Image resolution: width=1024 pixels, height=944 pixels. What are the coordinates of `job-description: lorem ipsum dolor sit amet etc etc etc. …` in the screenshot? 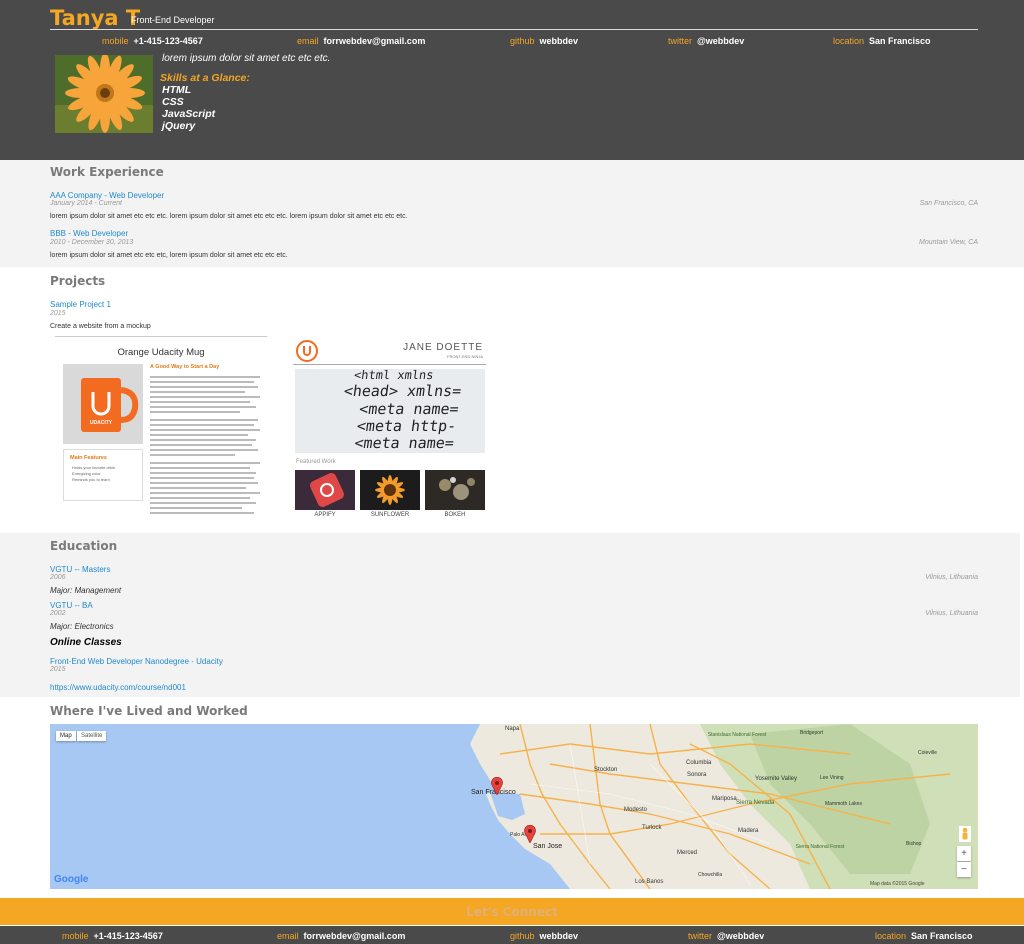 It's located at (229, 216).